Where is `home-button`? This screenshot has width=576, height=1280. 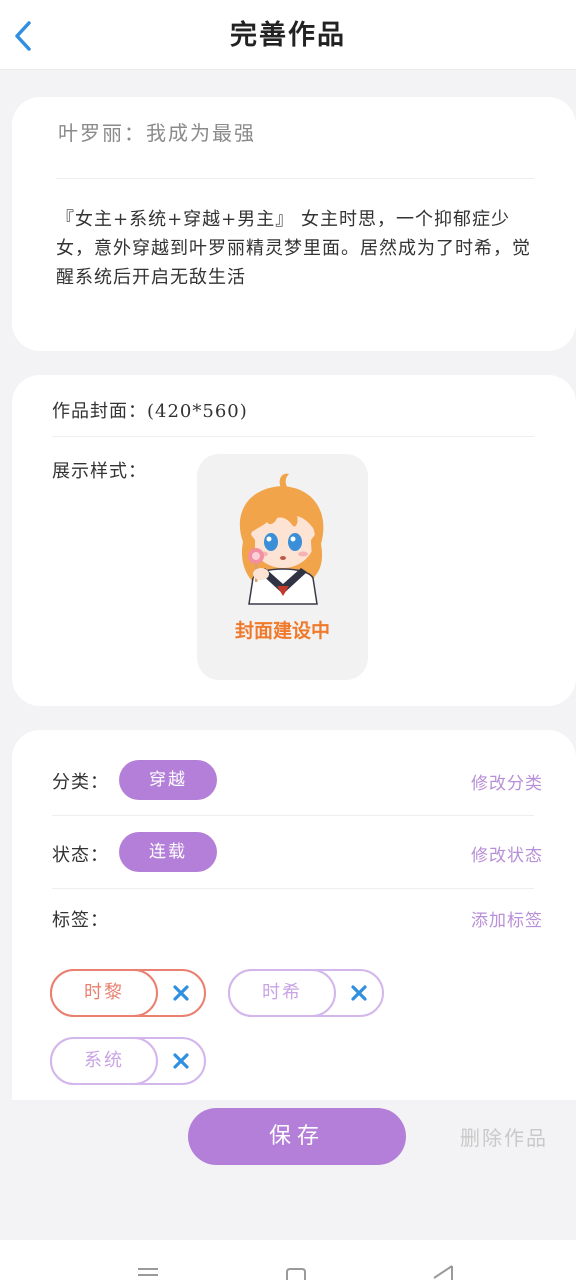 home-button is located at coordinates (296, 1273).